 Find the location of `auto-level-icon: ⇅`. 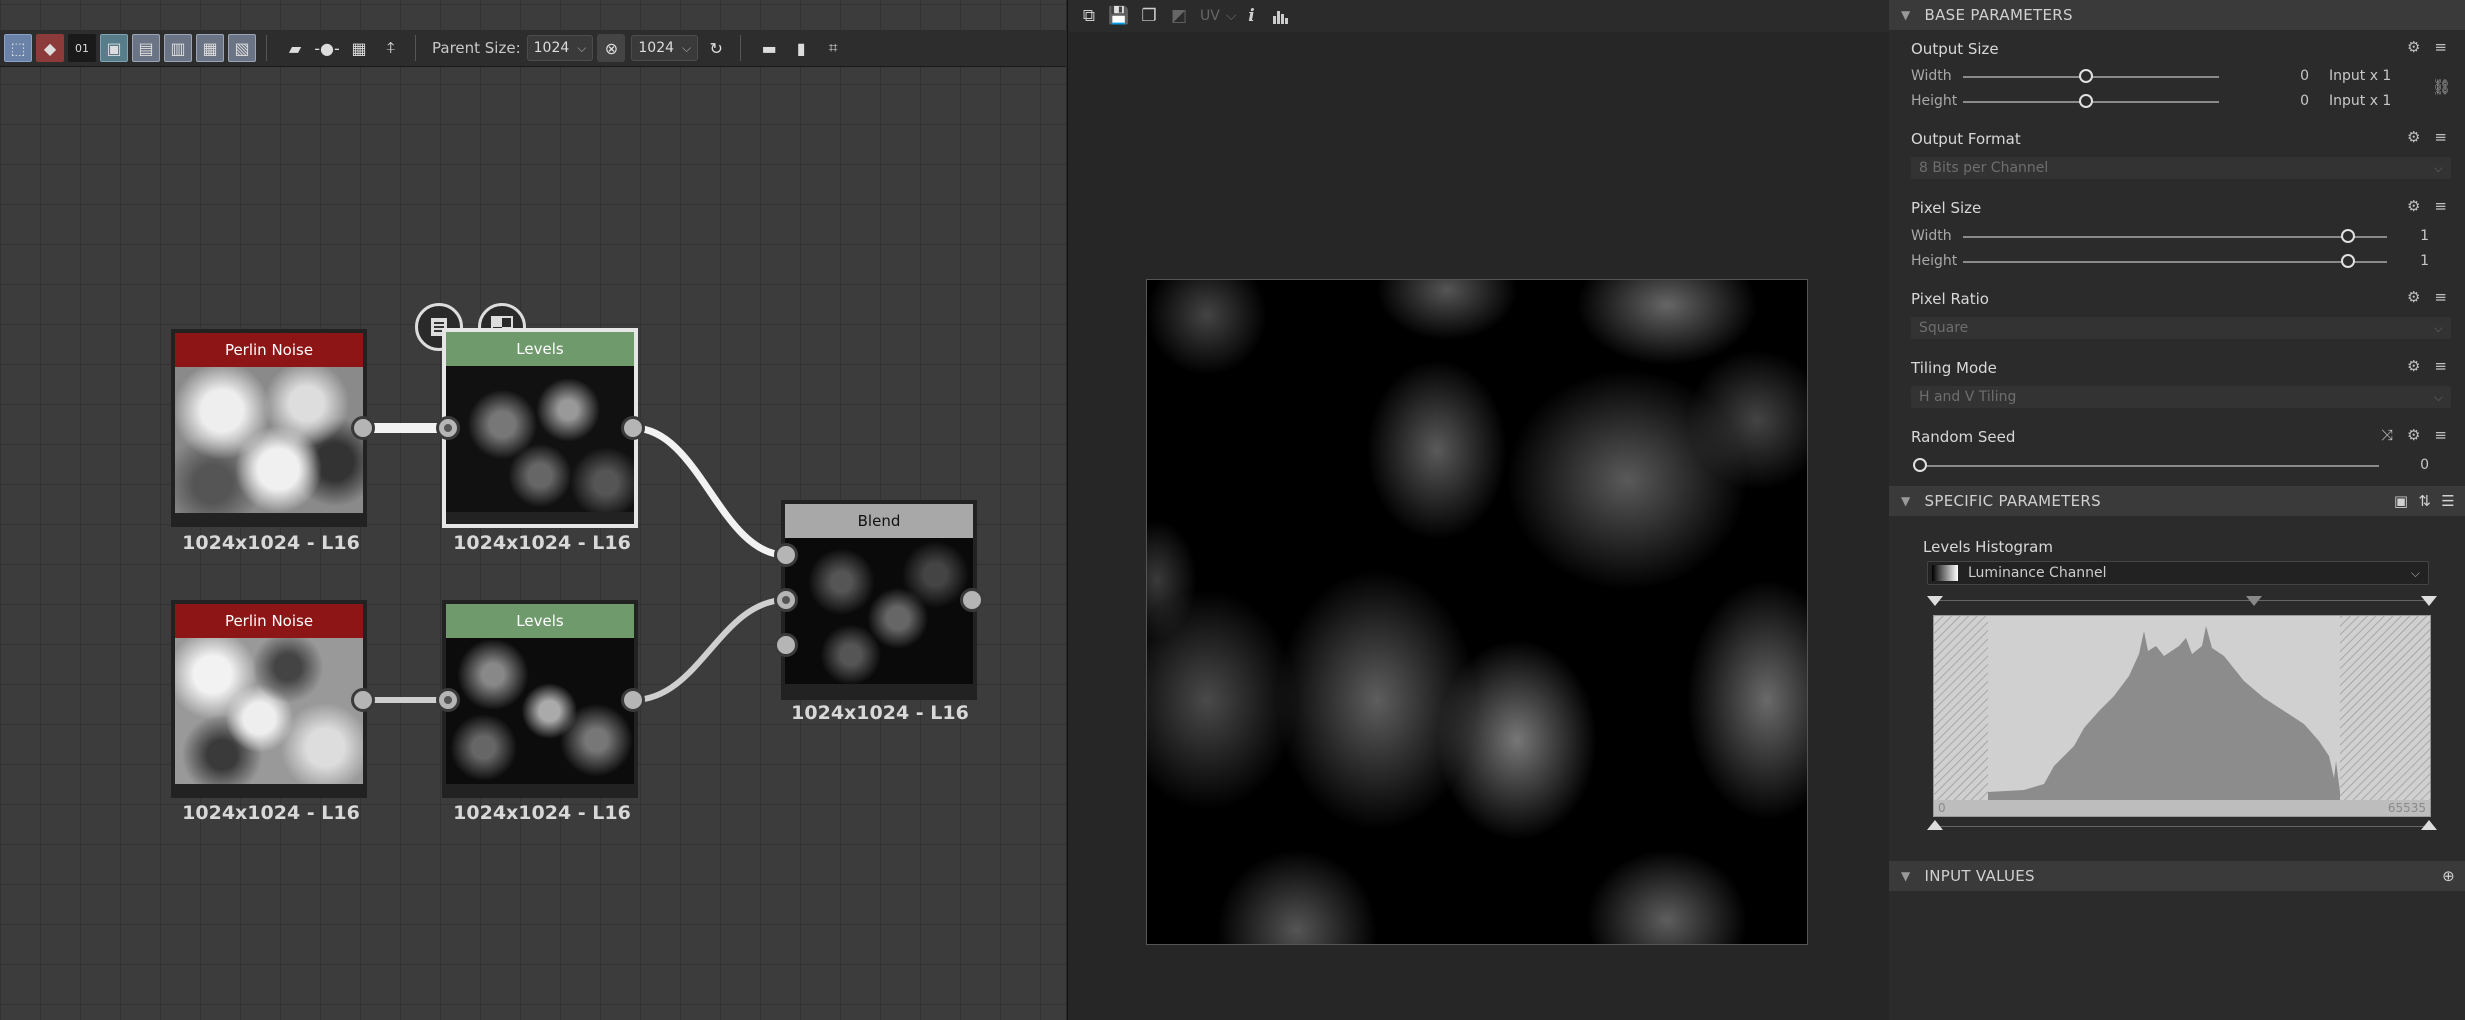

auto-level-icon: ⇅ is located at coordinates (2424, 501).